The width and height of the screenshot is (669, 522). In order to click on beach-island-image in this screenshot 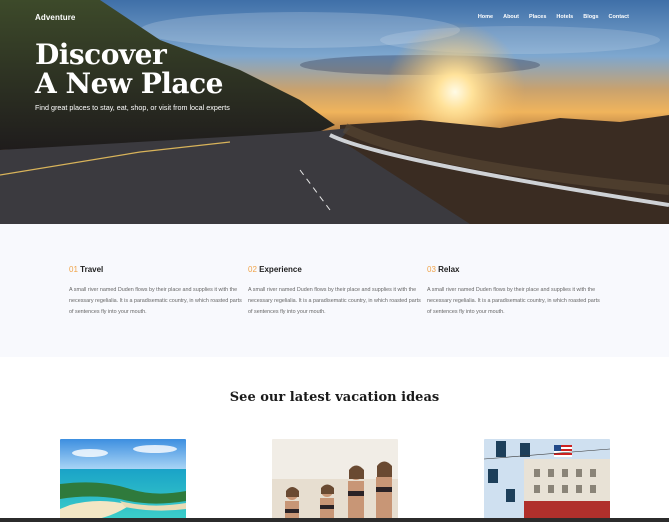, I will do `click(123, 480)`.